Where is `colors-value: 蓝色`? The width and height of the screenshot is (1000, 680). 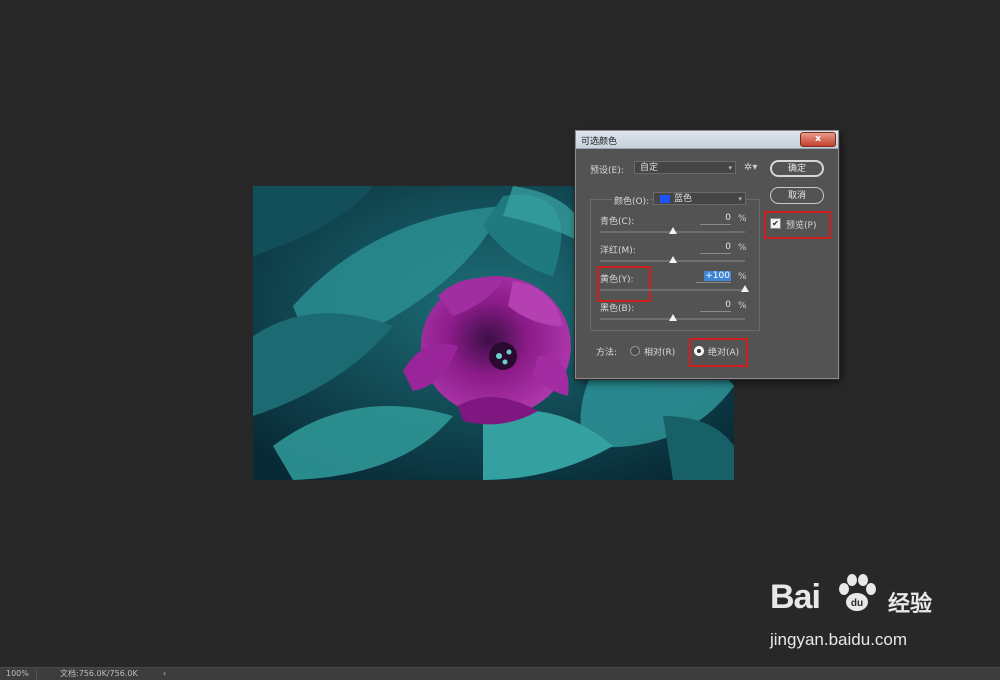
colors-value: 蓝色 is located at coordinates (683, 199).